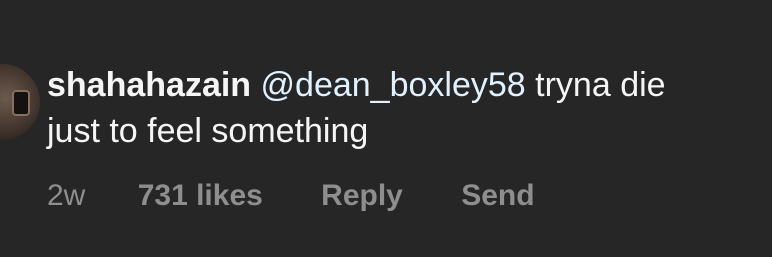 This screenshot has height=257, width=772. What do you see at coordinates (393, 85) in the screenshot?
I see `comment-mention: @dean_boxley58` at bounding box center [393, 85].